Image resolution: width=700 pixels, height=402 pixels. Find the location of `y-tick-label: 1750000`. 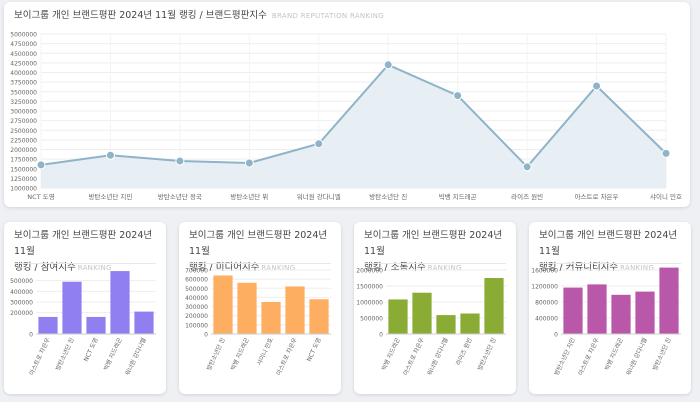

y-tick-label: 1750000 is located at coordinates (23, 160).